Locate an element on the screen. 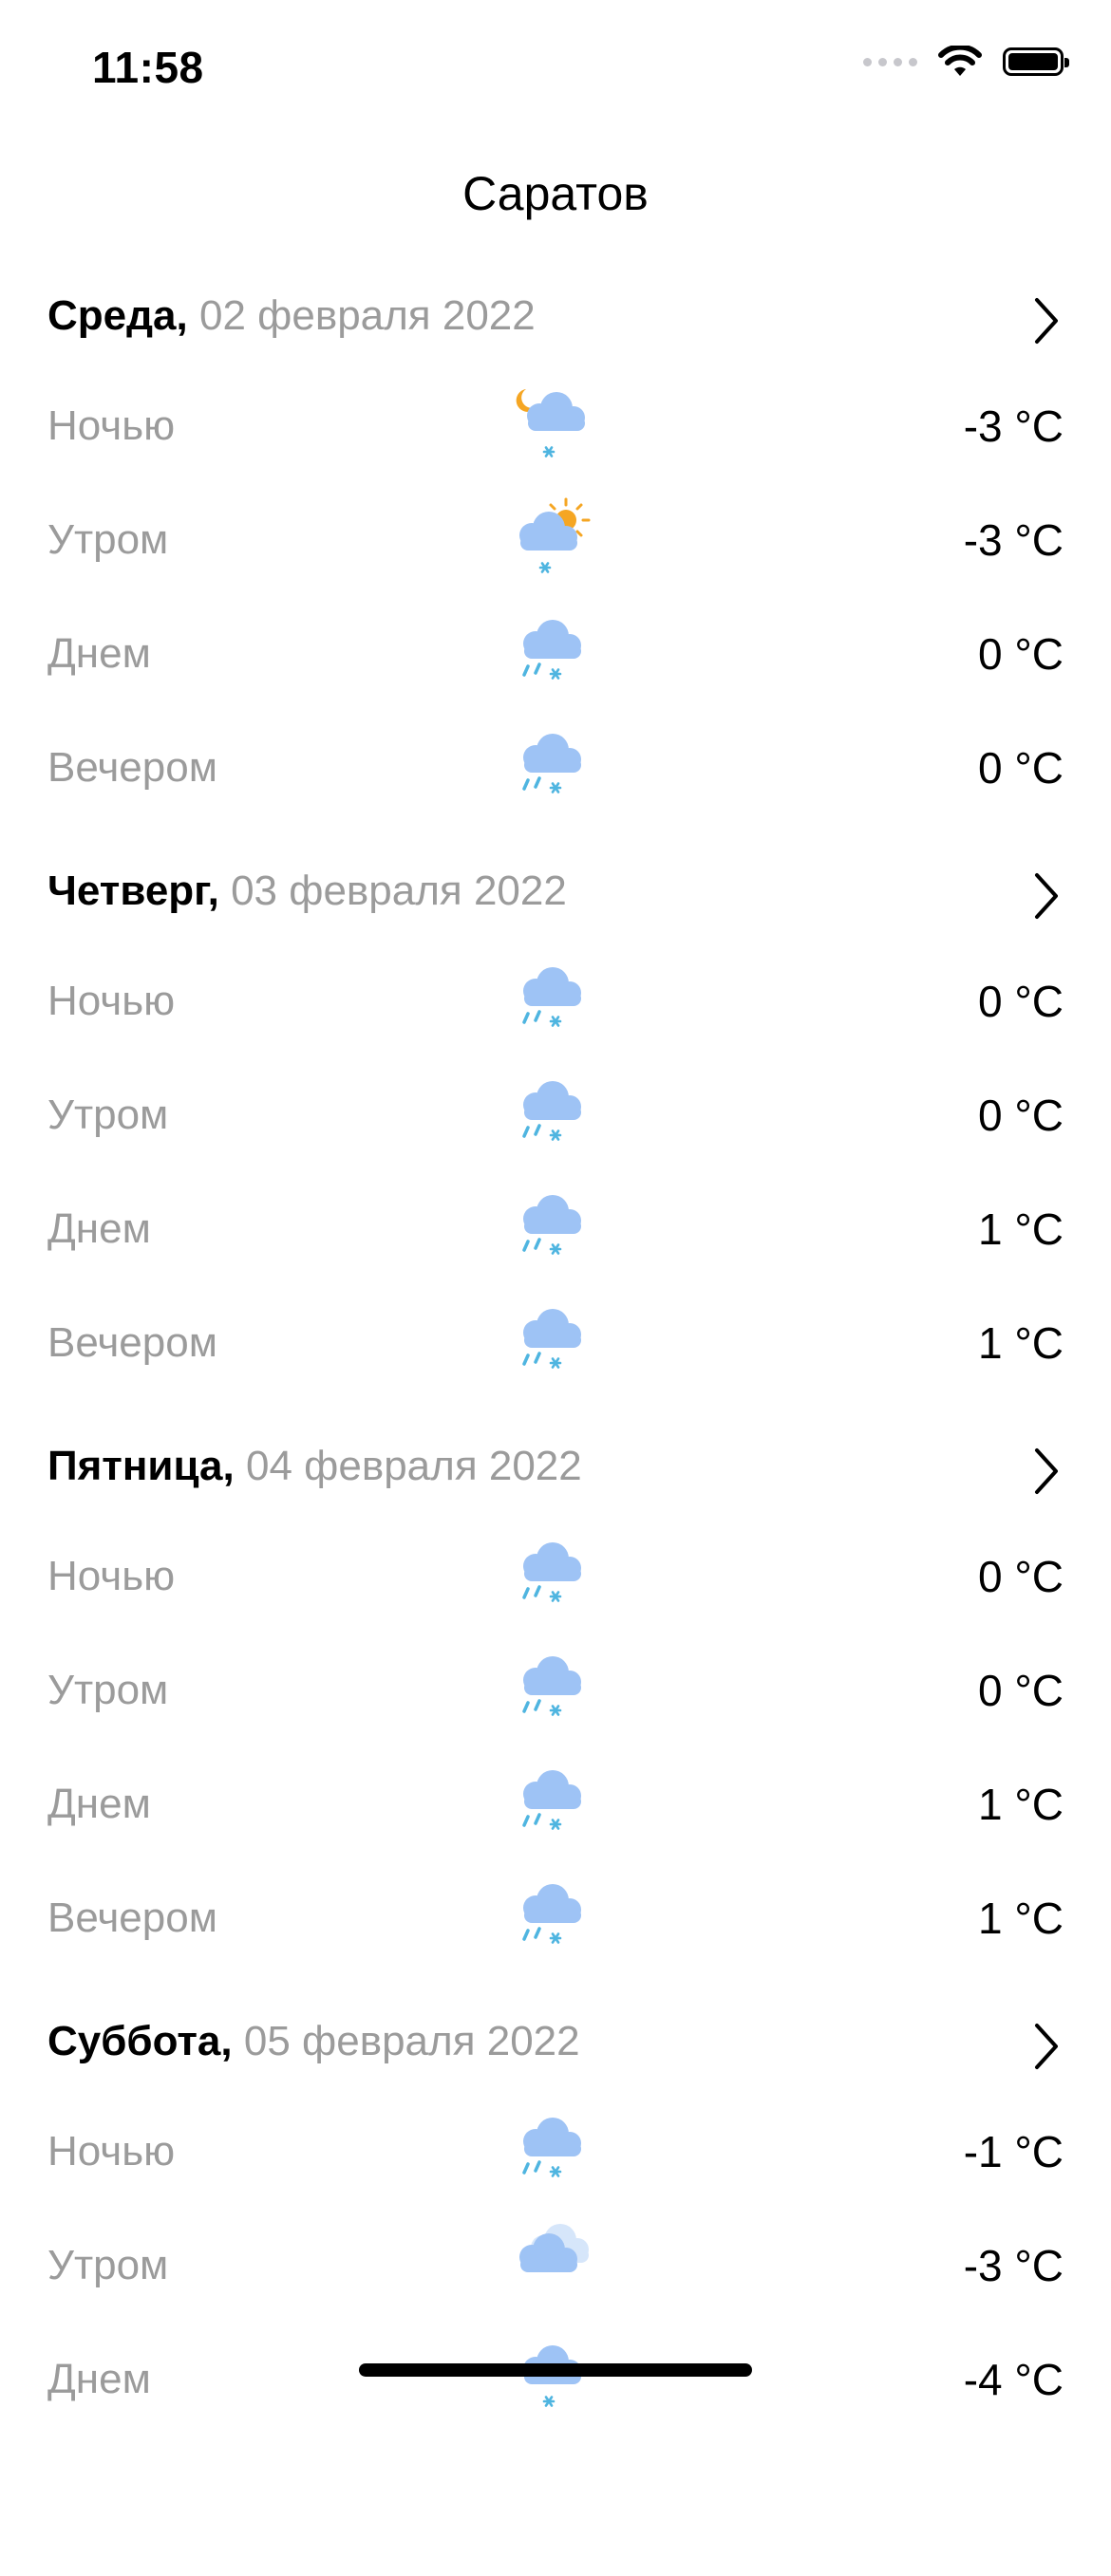 This screenshot has width=1111, height=2576. temperature-value: -1 °C is located at coordinates (1013, 2151).